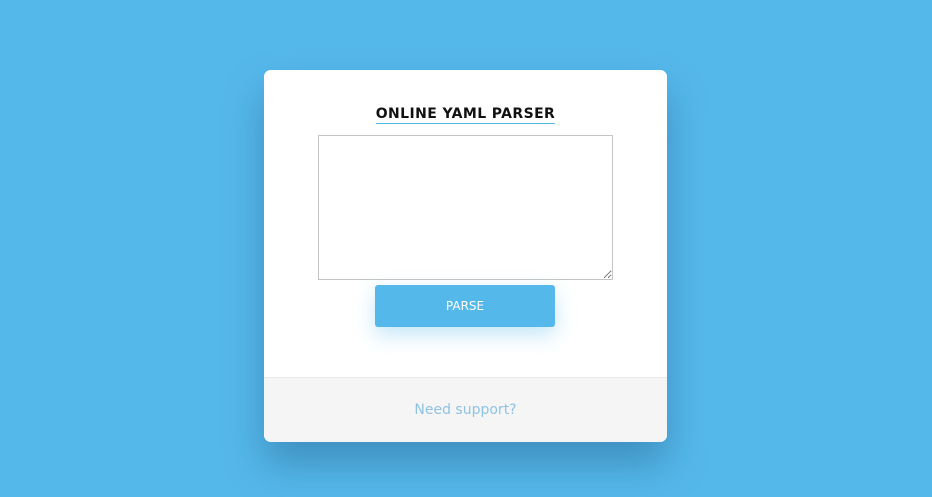  I want to click on page-title-text: ONLINE YAML PARSER, so click(465, 115).